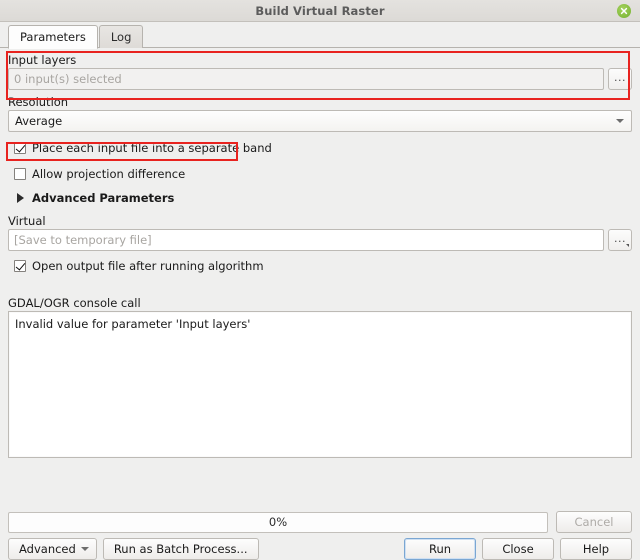  Describe the element at coordinates (103, 198) in the screenshot. I see `advanced-parameters-label: Advanced Parameters` at that location.